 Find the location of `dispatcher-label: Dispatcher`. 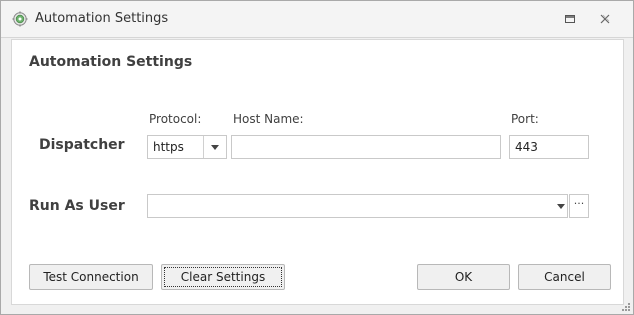

dispatcher-label: Dispatcher is located at coordinates (82, 145).